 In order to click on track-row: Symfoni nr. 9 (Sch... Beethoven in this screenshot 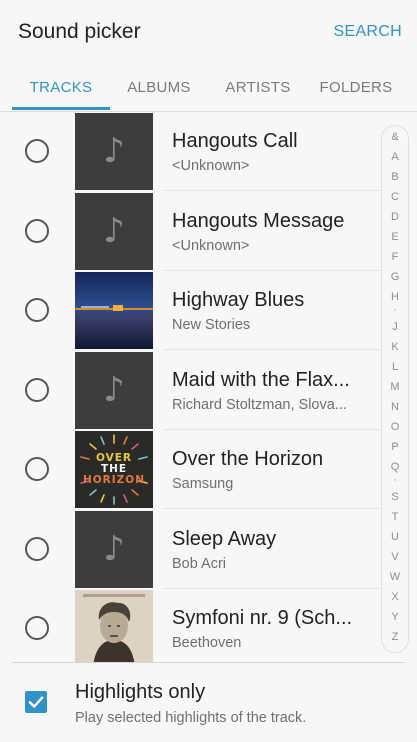, I will do `click(190, 625)`.